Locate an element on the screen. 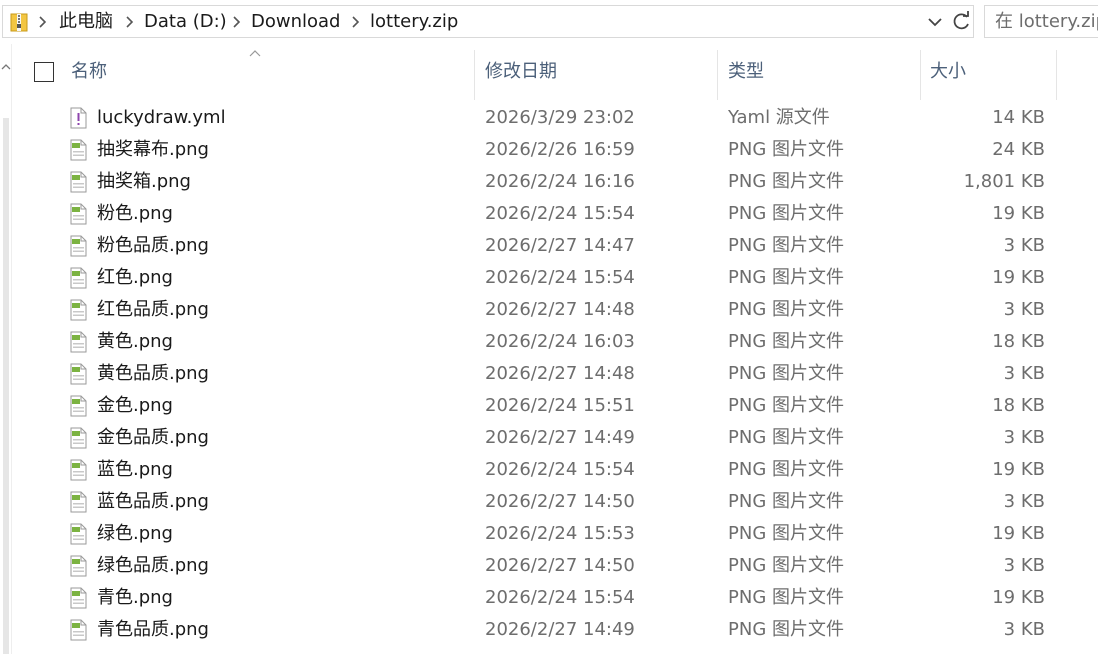 The height and width of the screenshot is (654, 1098). file-modified-date: 2026/2/27 14:49 is located at coordinates (560, 629).